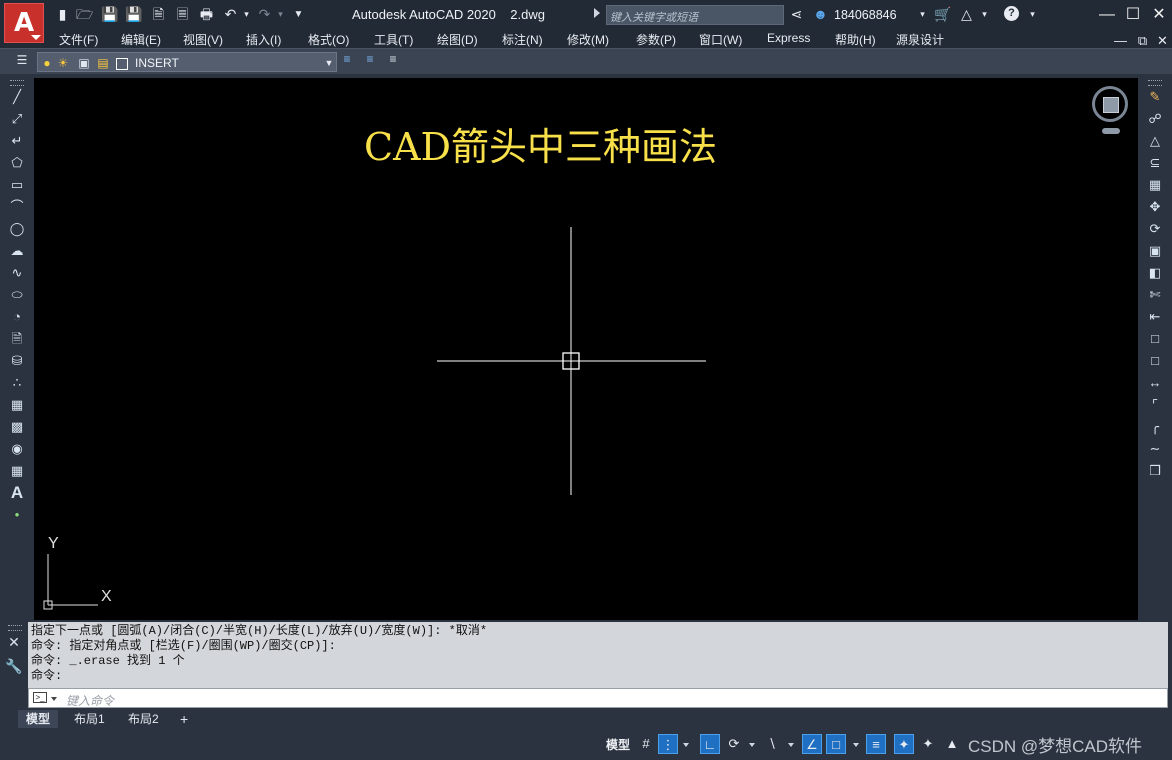  Describe the element at coordinates (720, 39) in the screenshot. I see `menu-window: 窗口(W)` at that location.